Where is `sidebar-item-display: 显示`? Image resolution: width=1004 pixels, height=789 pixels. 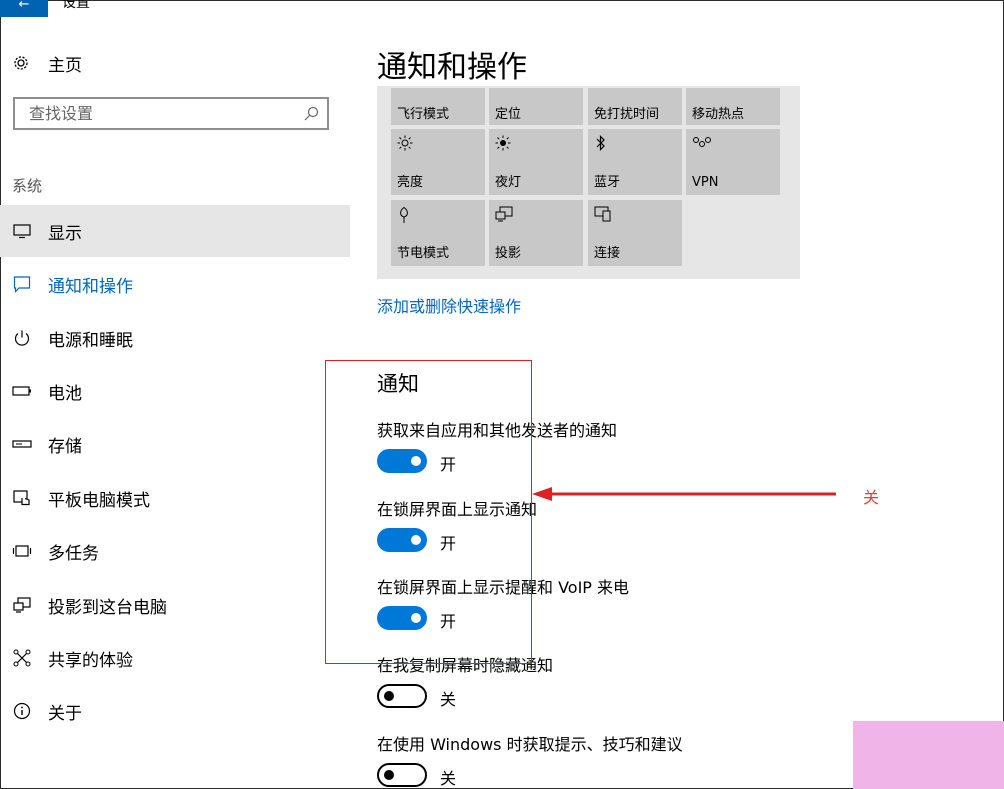
sidebar-item-display: 显示 is located at coordinates (175, 231).